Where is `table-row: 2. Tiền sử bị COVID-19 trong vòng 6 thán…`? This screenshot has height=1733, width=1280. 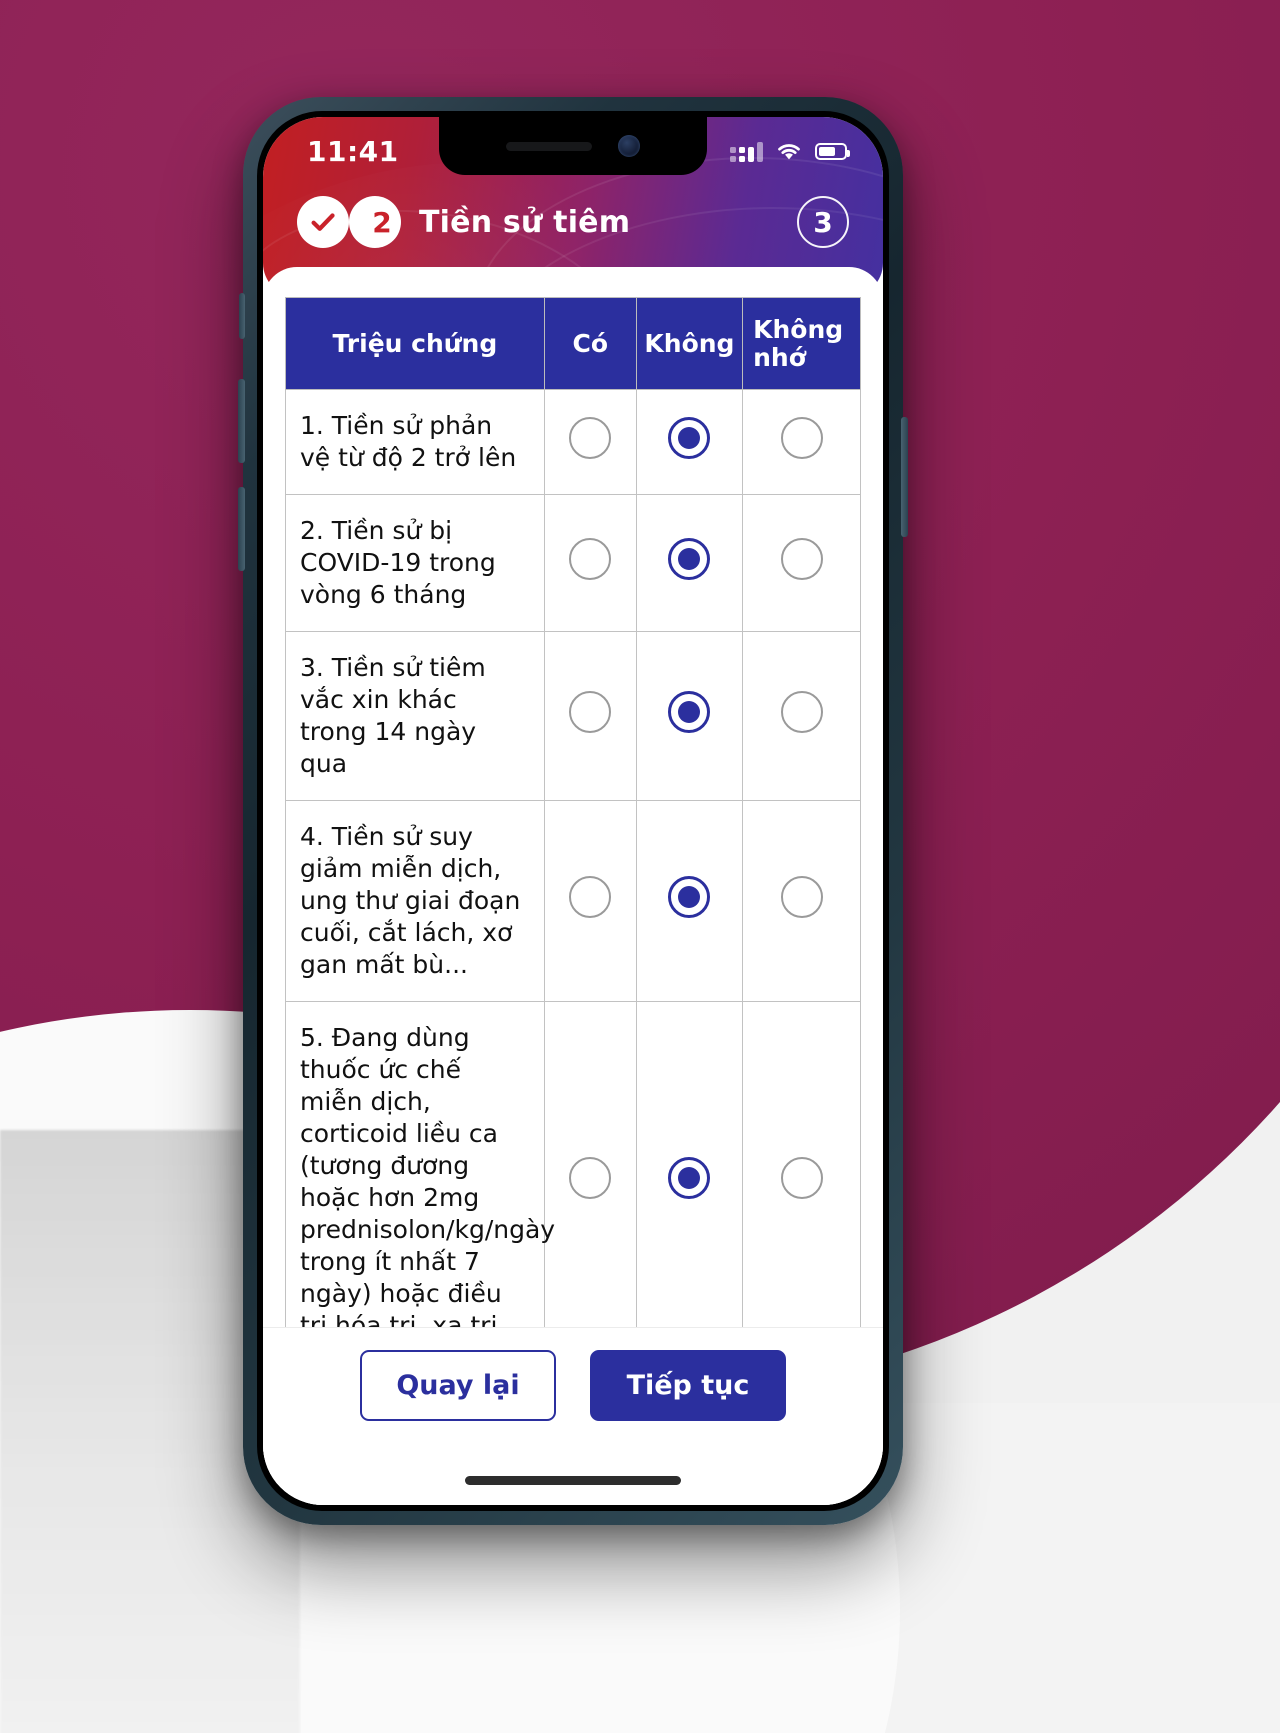 table-row: 2. Tiền sử bị COVID-19 trong vòng 6 thán… is located at coordinates (573, 563).